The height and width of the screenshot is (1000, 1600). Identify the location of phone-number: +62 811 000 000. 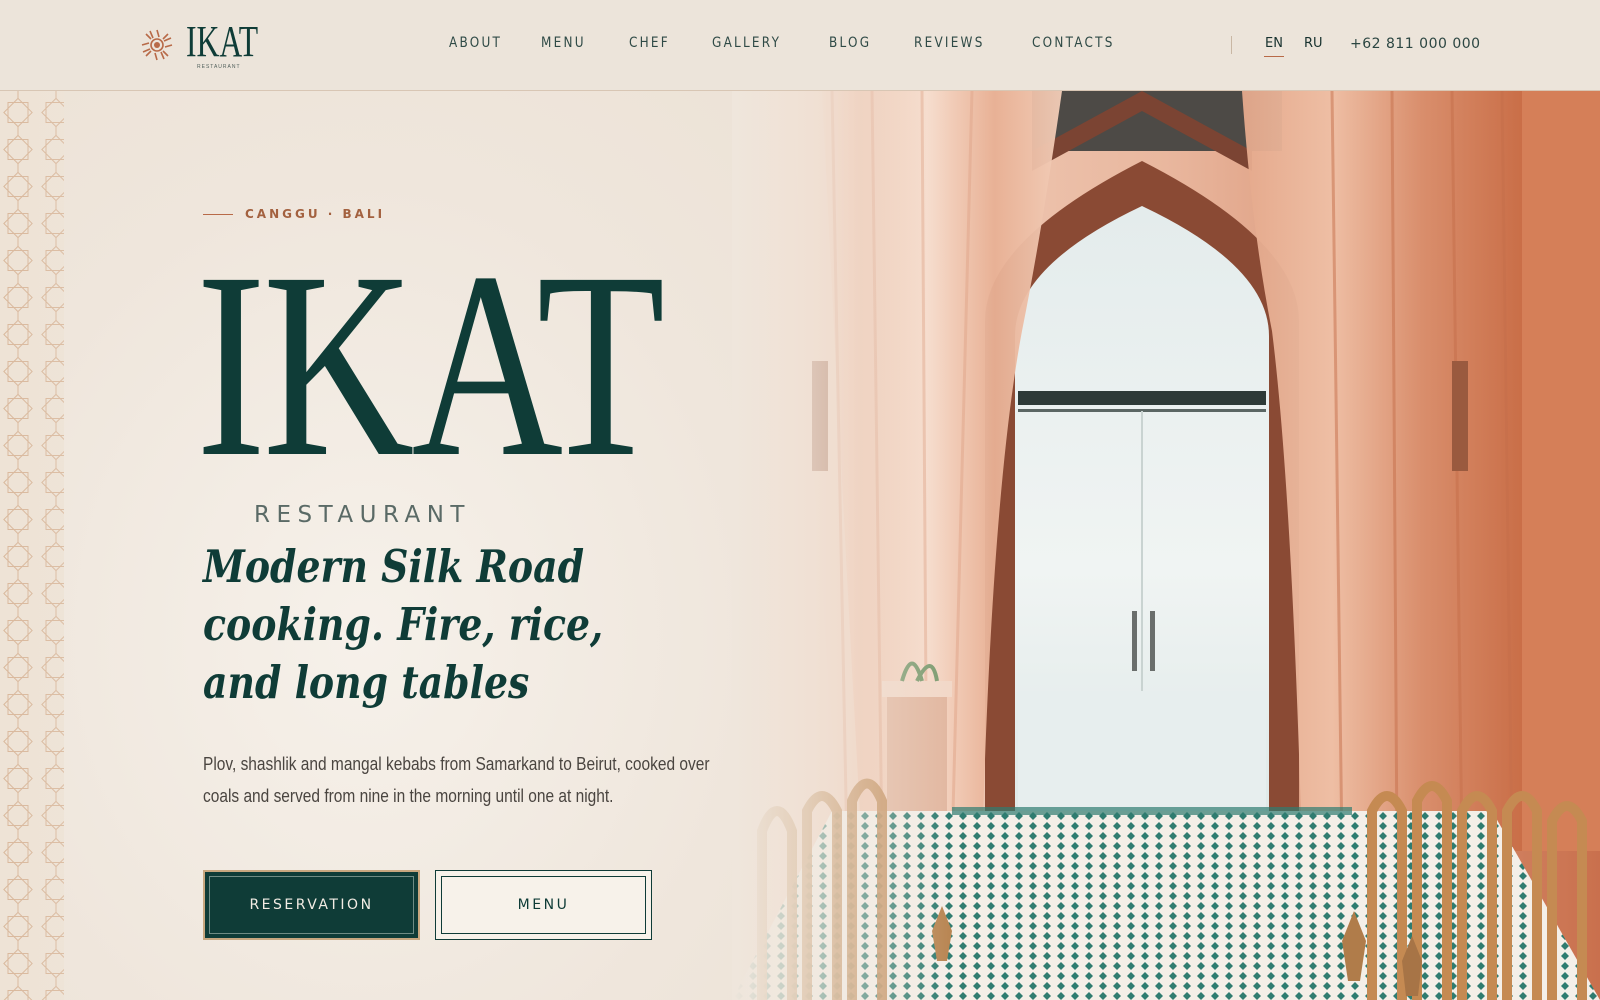
(1415, 44).